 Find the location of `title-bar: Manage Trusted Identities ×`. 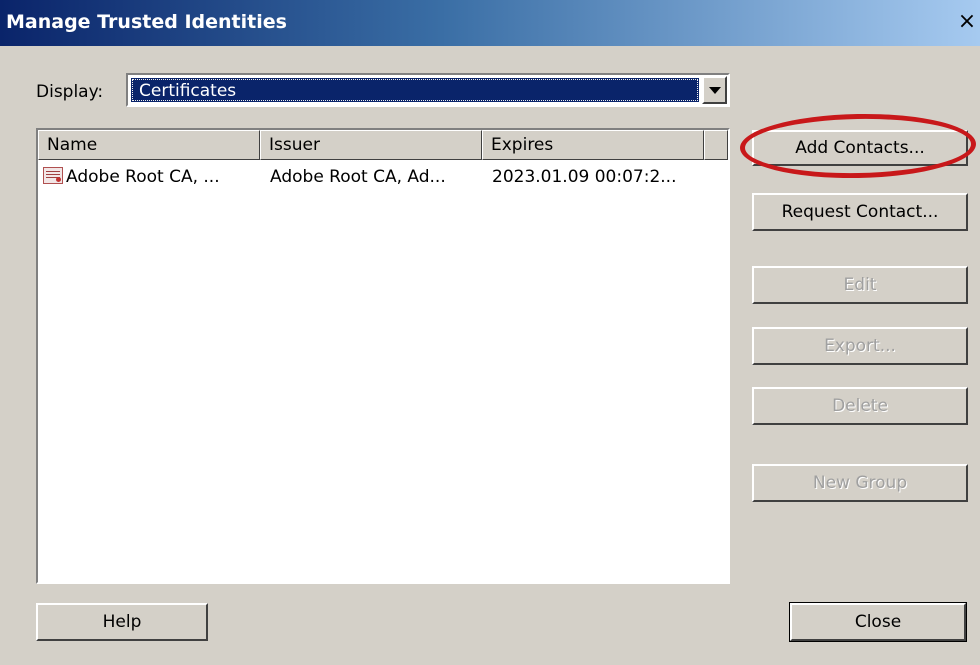

title-bar: Manage Trusted Identities × is located at coordinates (490, 23).